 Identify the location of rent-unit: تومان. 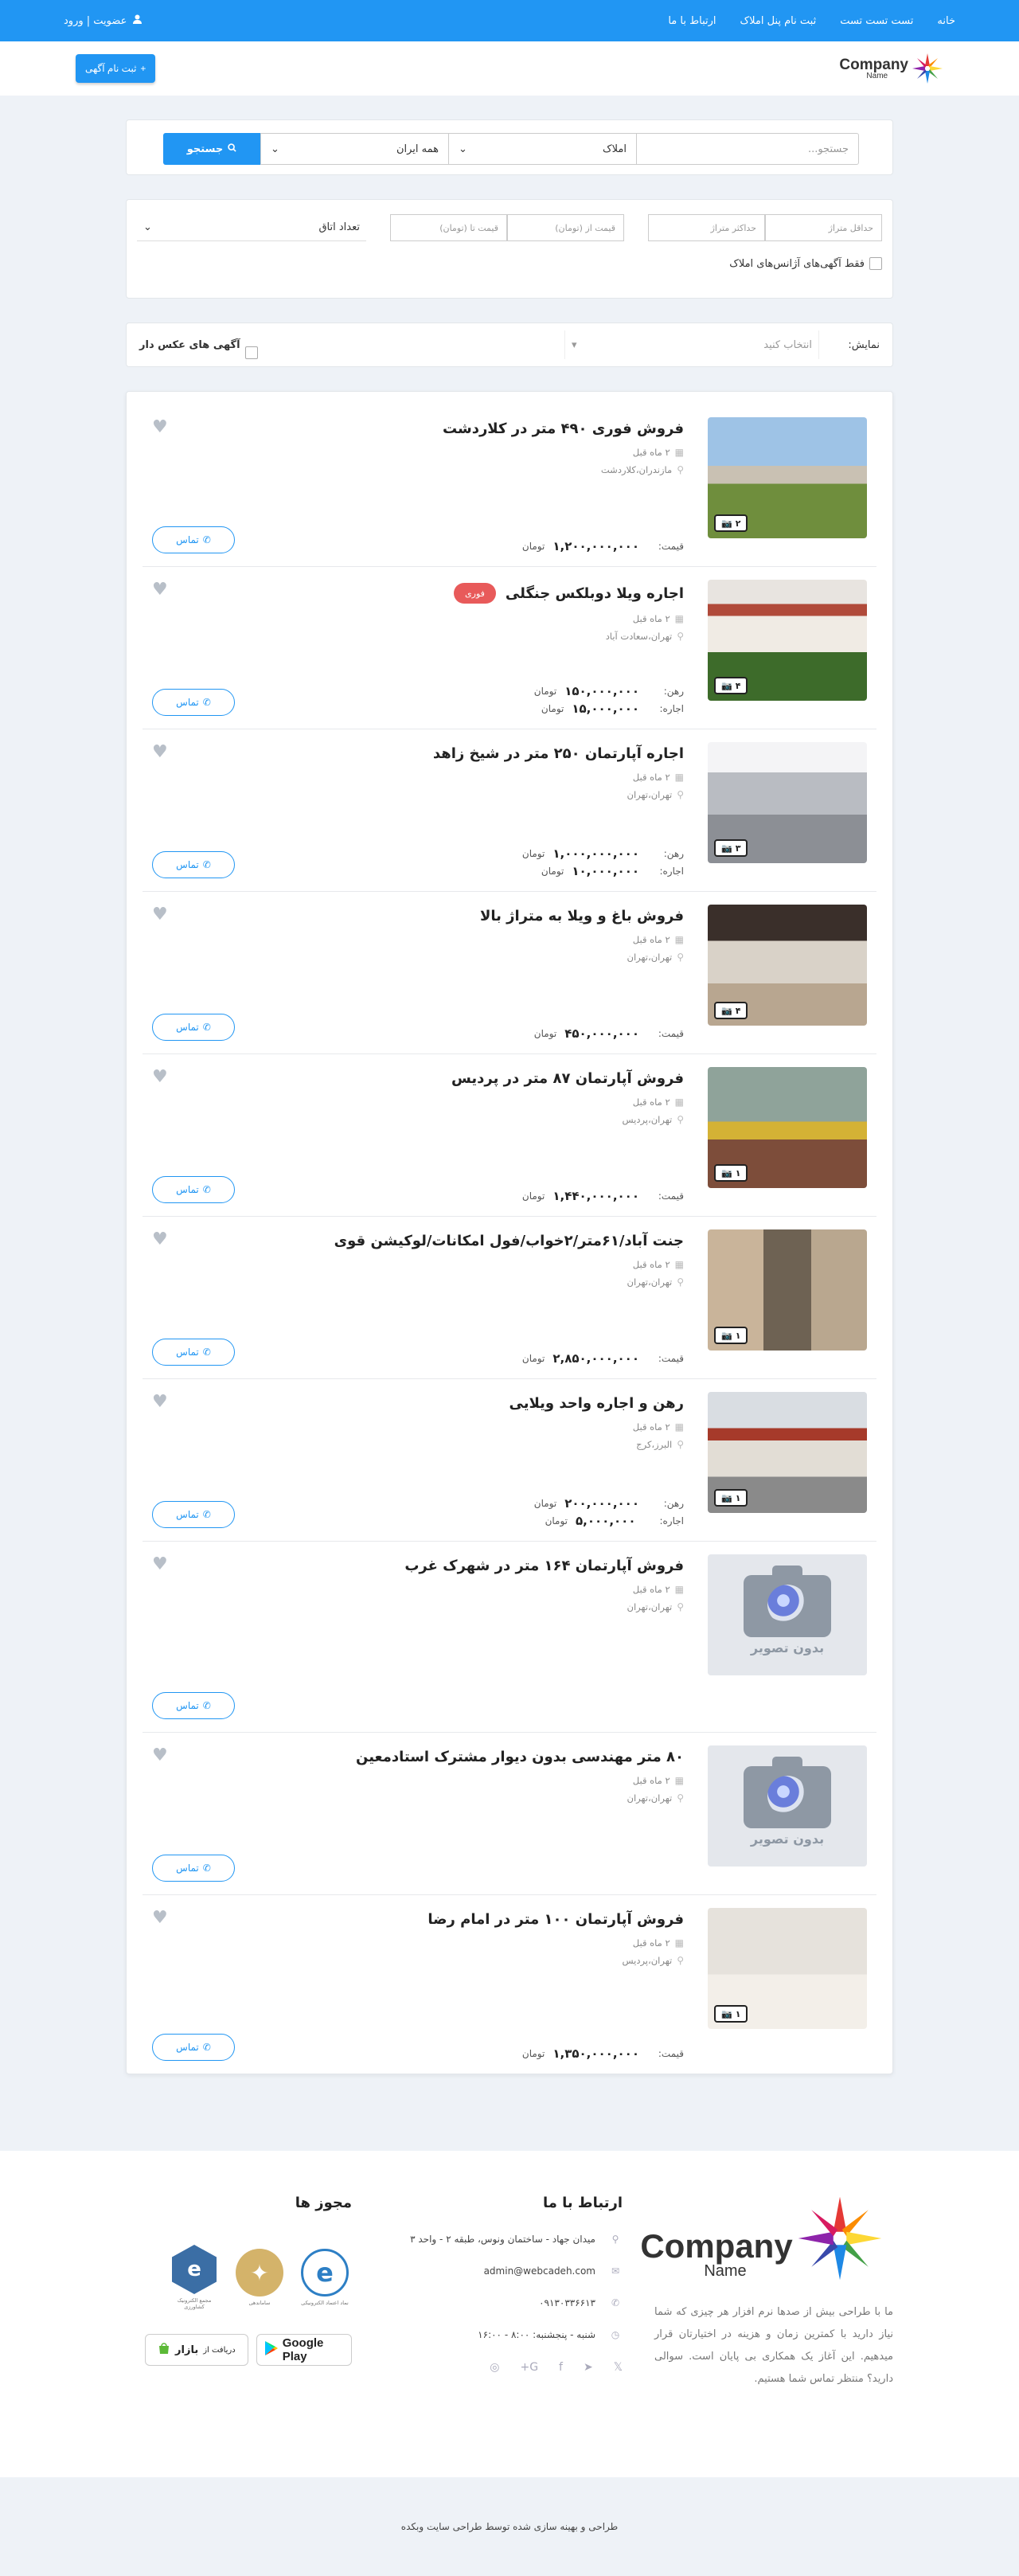
(553, 709).